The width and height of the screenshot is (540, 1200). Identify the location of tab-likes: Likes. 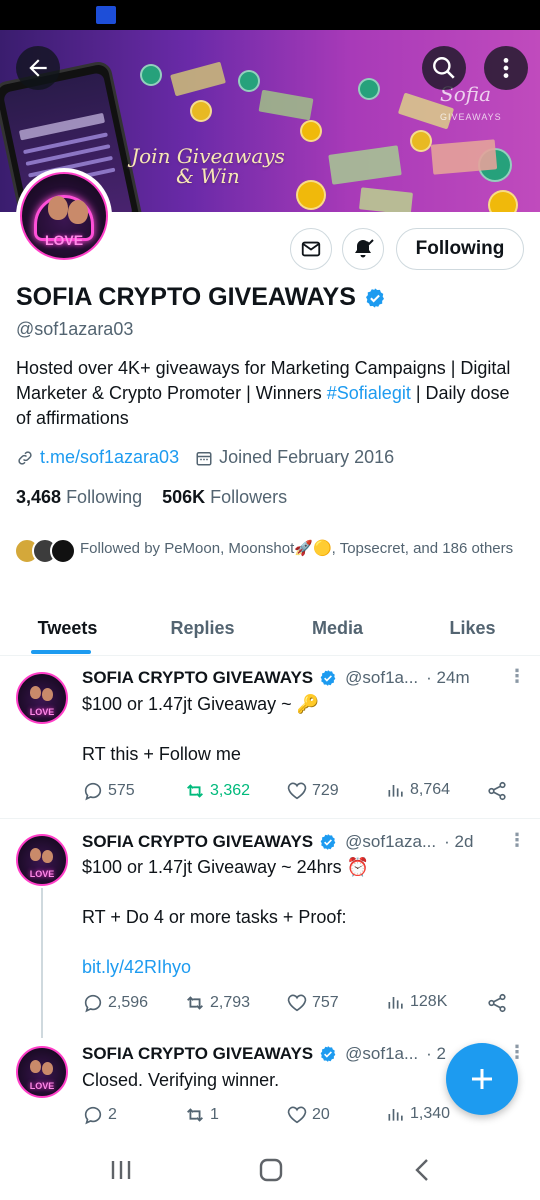
(472, 628).